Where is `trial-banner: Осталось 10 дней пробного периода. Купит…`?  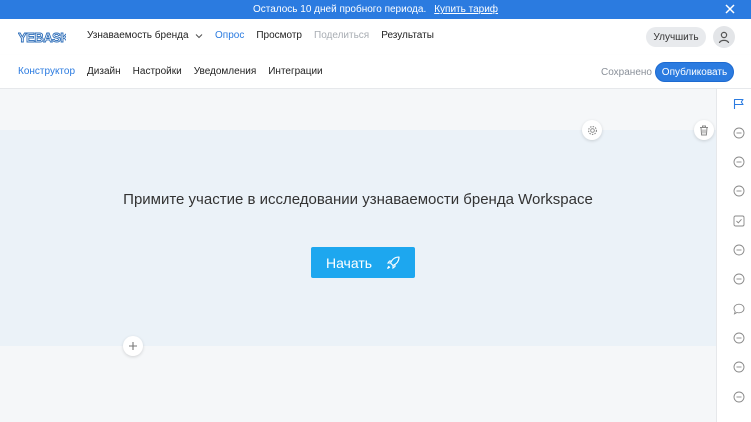 trial-banner: Осталось 10 дней пробного периода. Купит… is located at coordinates (375, 9).